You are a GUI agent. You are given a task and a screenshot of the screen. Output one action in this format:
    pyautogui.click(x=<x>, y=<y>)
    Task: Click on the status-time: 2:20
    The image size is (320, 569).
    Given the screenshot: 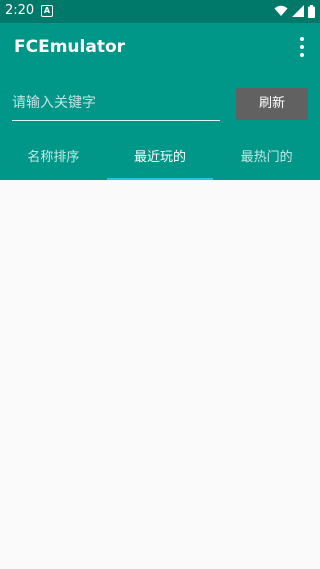 What is the action you would take?
    pyautogui.click(x=20, y=10)
    